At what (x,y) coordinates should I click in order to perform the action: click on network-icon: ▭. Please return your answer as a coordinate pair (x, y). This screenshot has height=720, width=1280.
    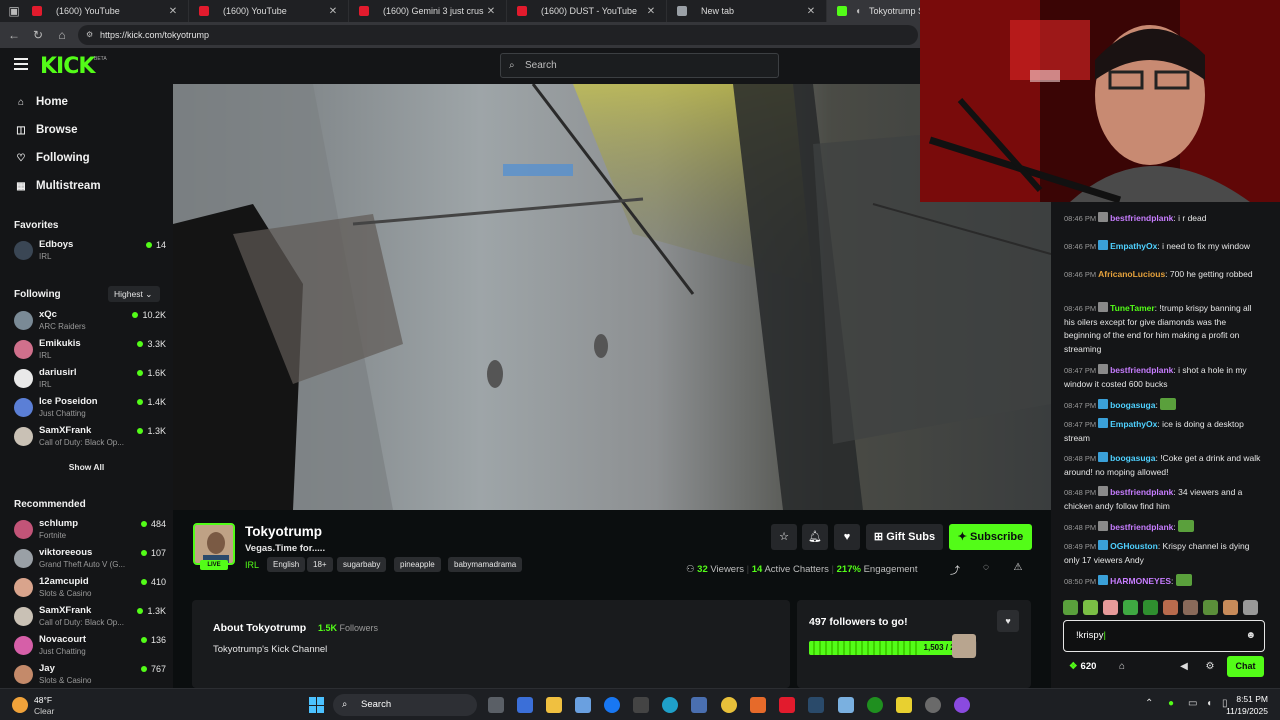
    Looking at the image, I should click on (1192, 703).